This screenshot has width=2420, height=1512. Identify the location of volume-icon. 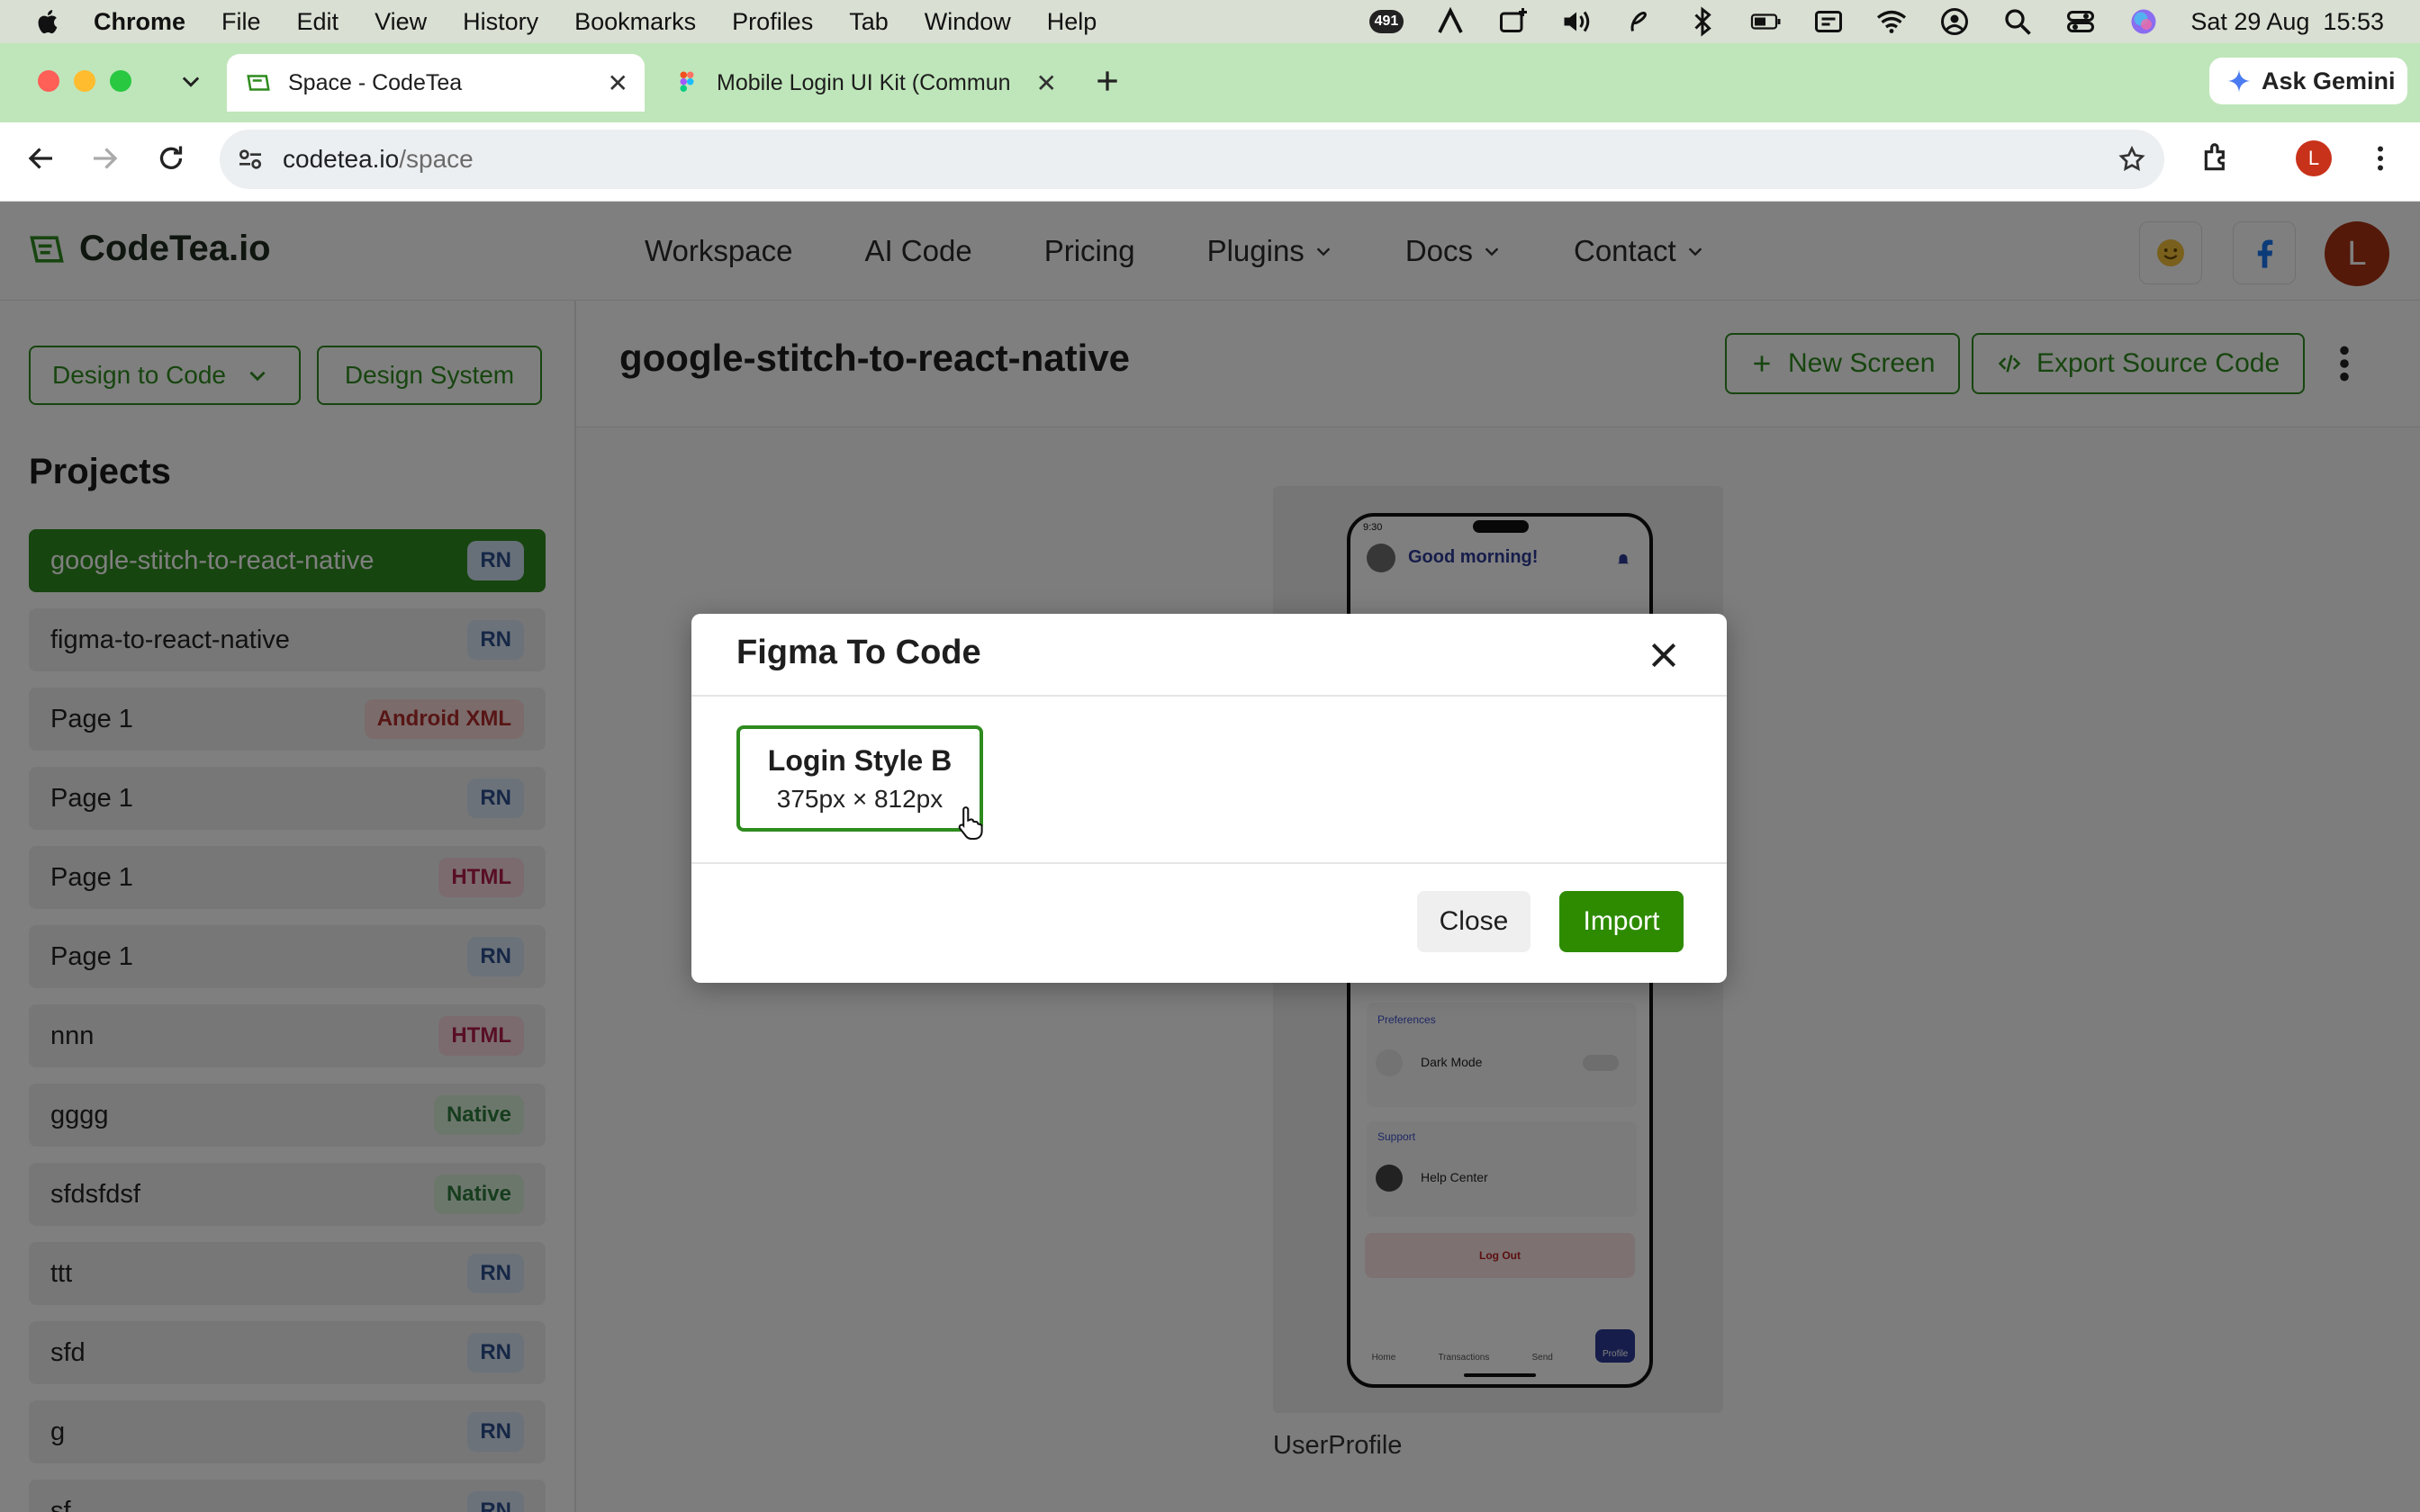
(1576, 21).